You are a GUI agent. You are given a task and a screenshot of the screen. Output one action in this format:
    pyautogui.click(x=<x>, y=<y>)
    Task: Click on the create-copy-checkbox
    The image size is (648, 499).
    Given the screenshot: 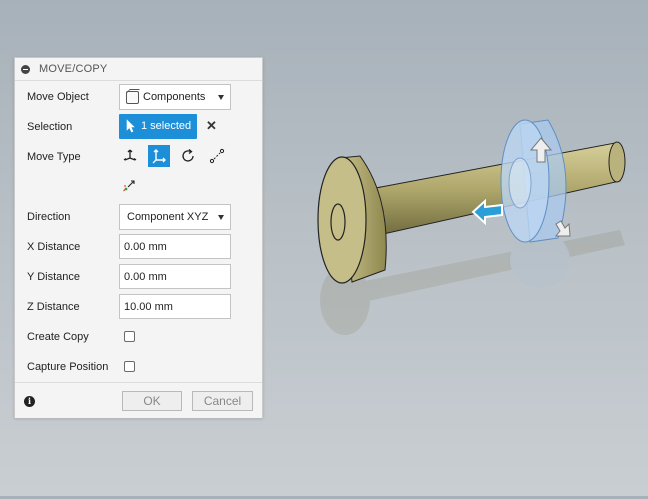 What is the action you would take?
    pyautogui.click(x=129, y=336)
    